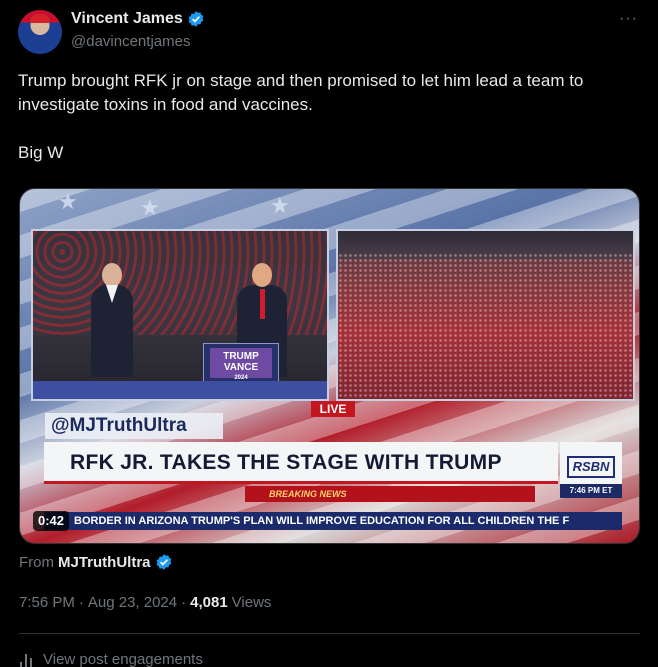 The width and height of the screenshot is (658, 667). What do you see at coordinates (132, 602) in the screenshot?
I see `post-date: Aug 23, 2024` at bounding box center [132, 602].